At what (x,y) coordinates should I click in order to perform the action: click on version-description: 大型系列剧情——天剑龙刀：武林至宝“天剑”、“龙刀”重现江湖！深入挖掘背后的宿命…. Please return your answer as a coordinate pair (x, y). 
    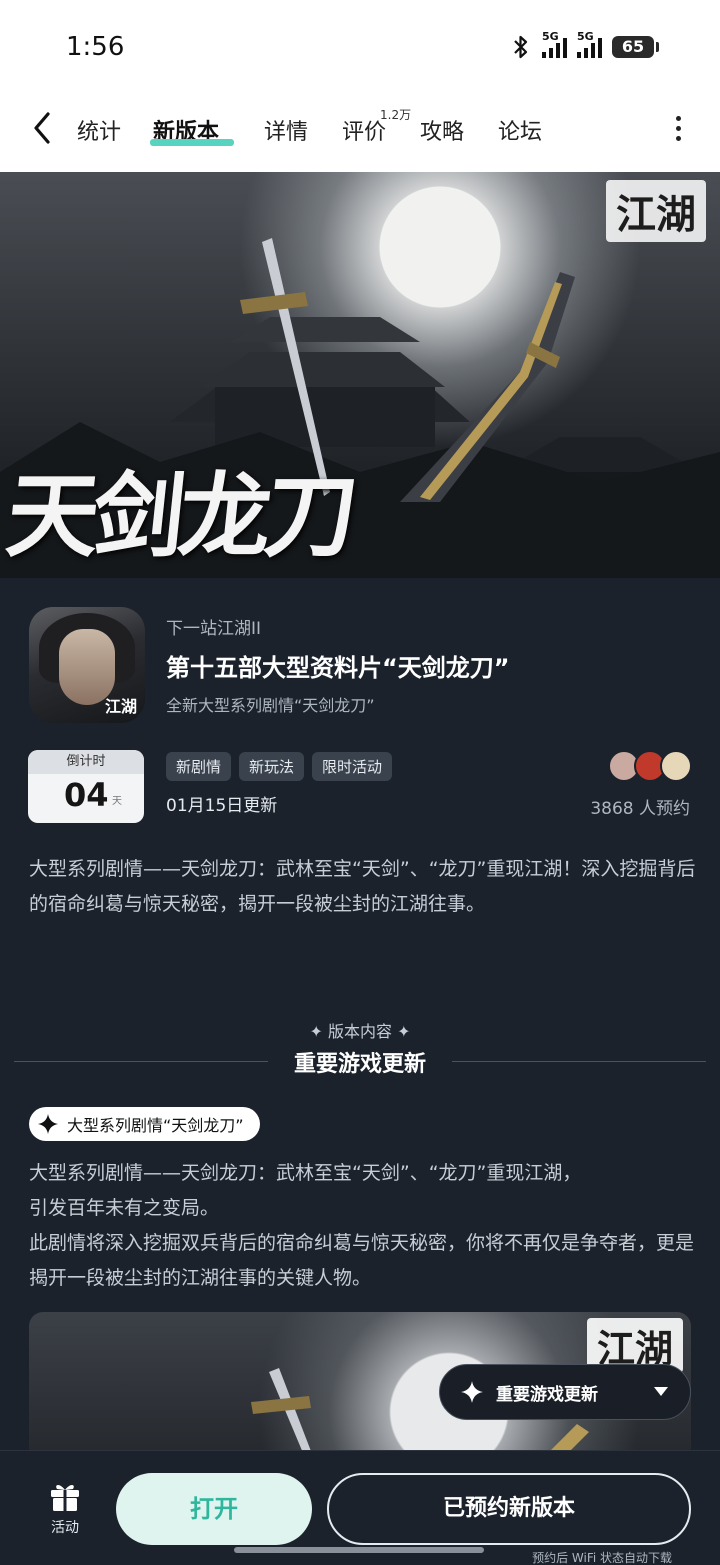
    Looking at the image, I should click on (362, 886).